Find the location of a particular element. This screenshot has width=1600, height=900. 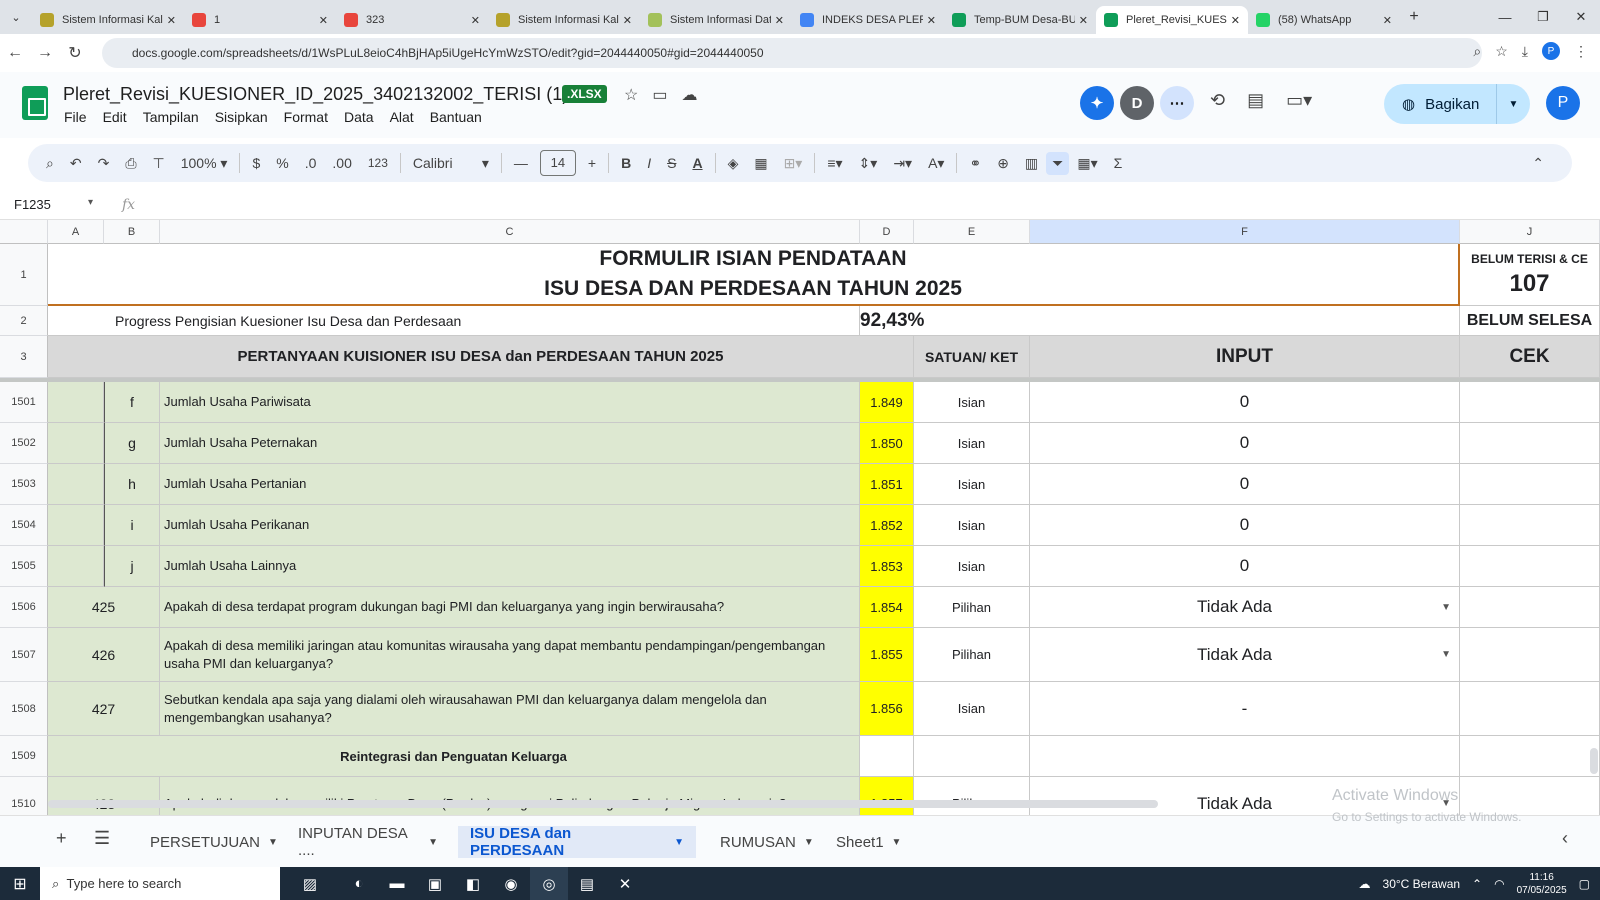

browser-tab: 323 ✕ is located at coordinates (412, 20).